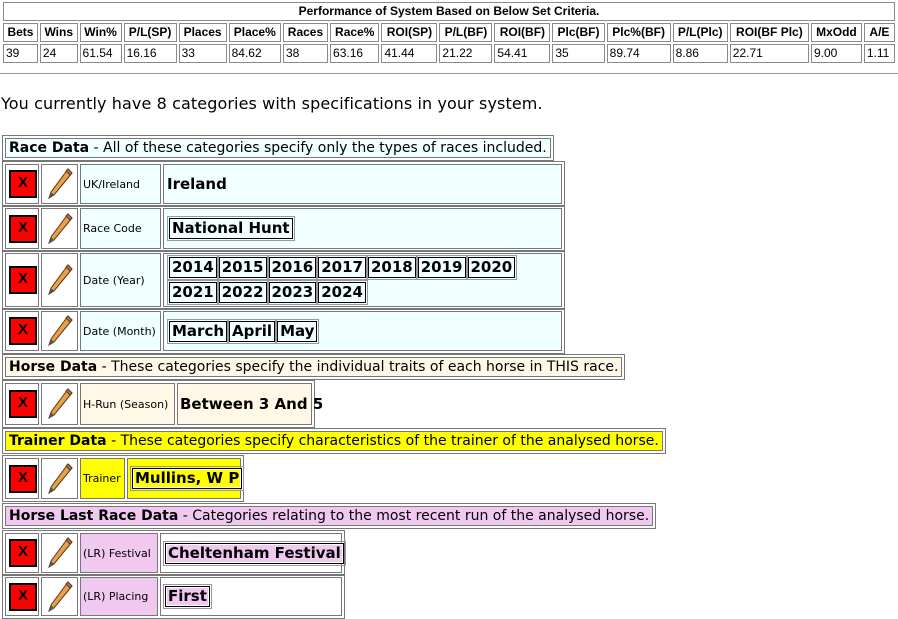  Describe the element at coordinates (342, 292) in the screenshot. I see `year-chip: 2024` at that location.